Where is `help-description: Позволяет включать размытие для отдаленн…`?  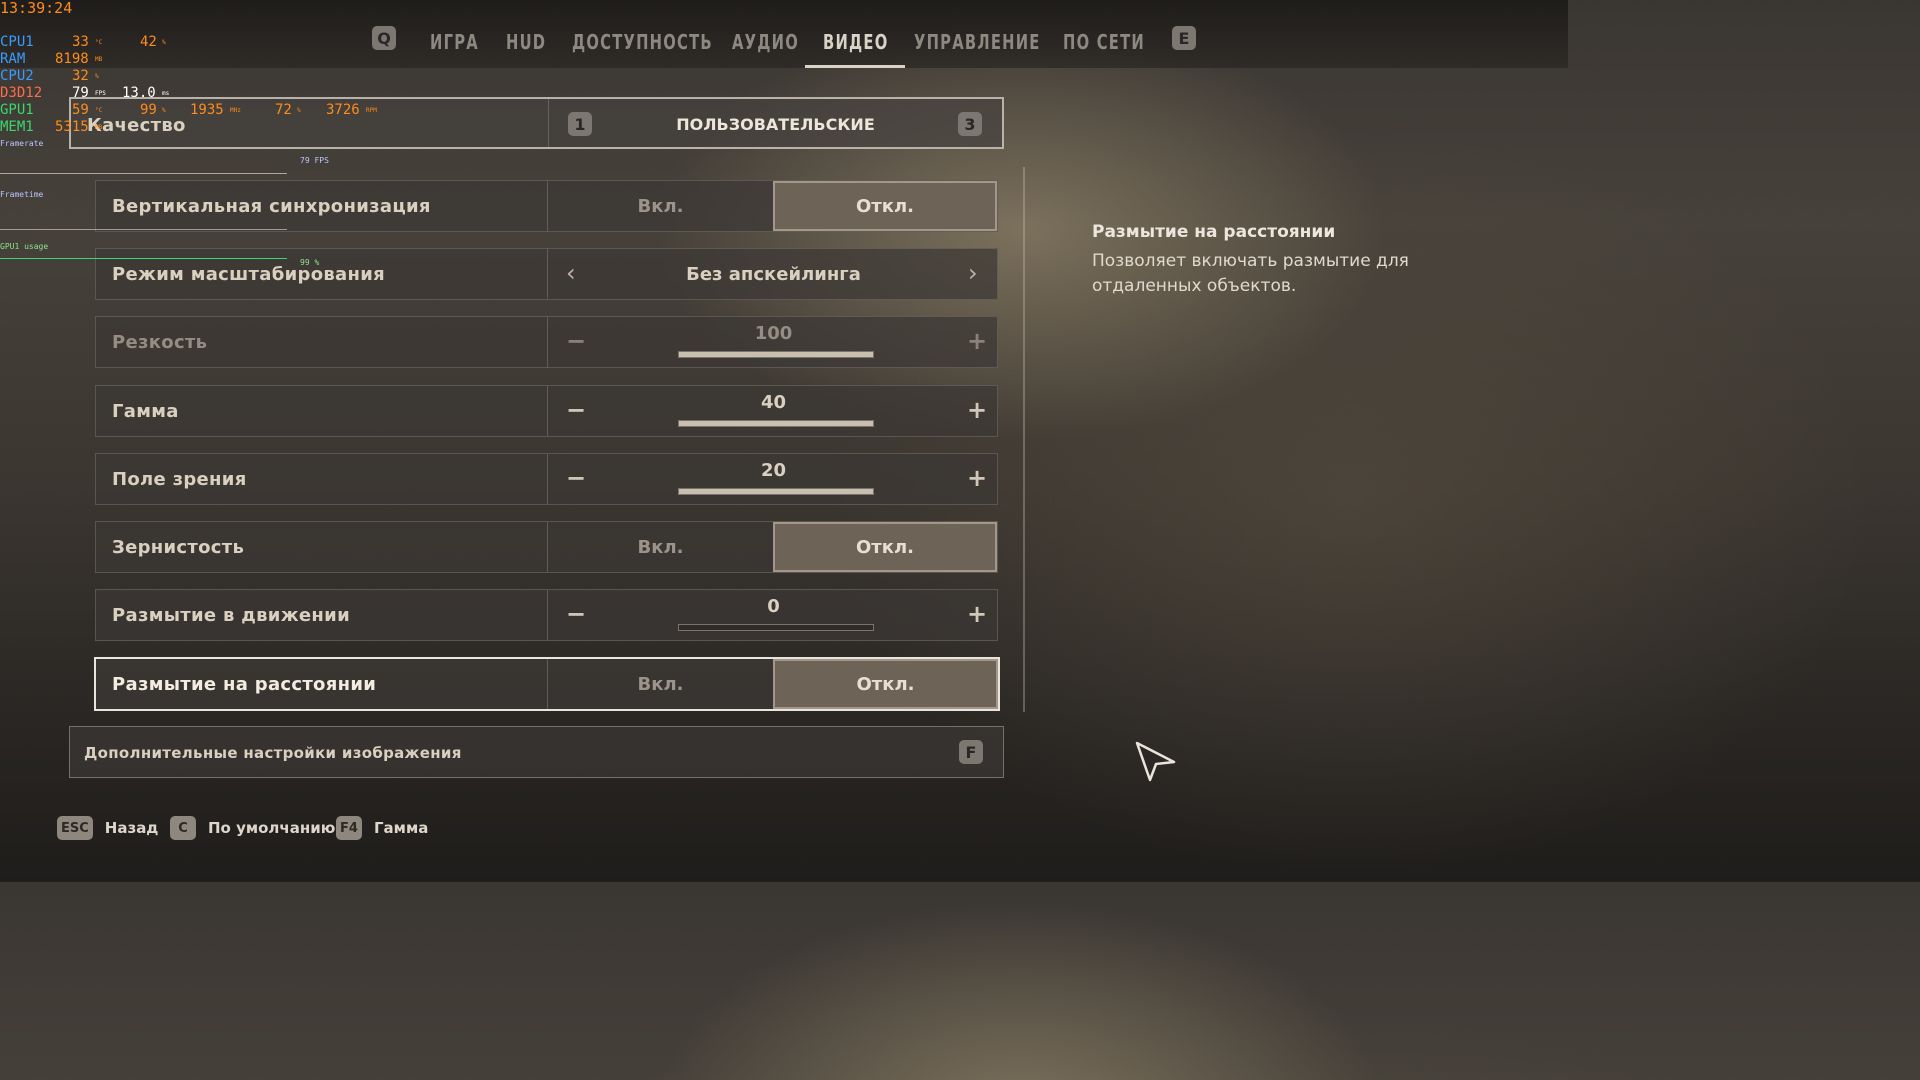 help-description: Позволяет включать размытие для отдаленн… is located at coordinates (1250, 273).